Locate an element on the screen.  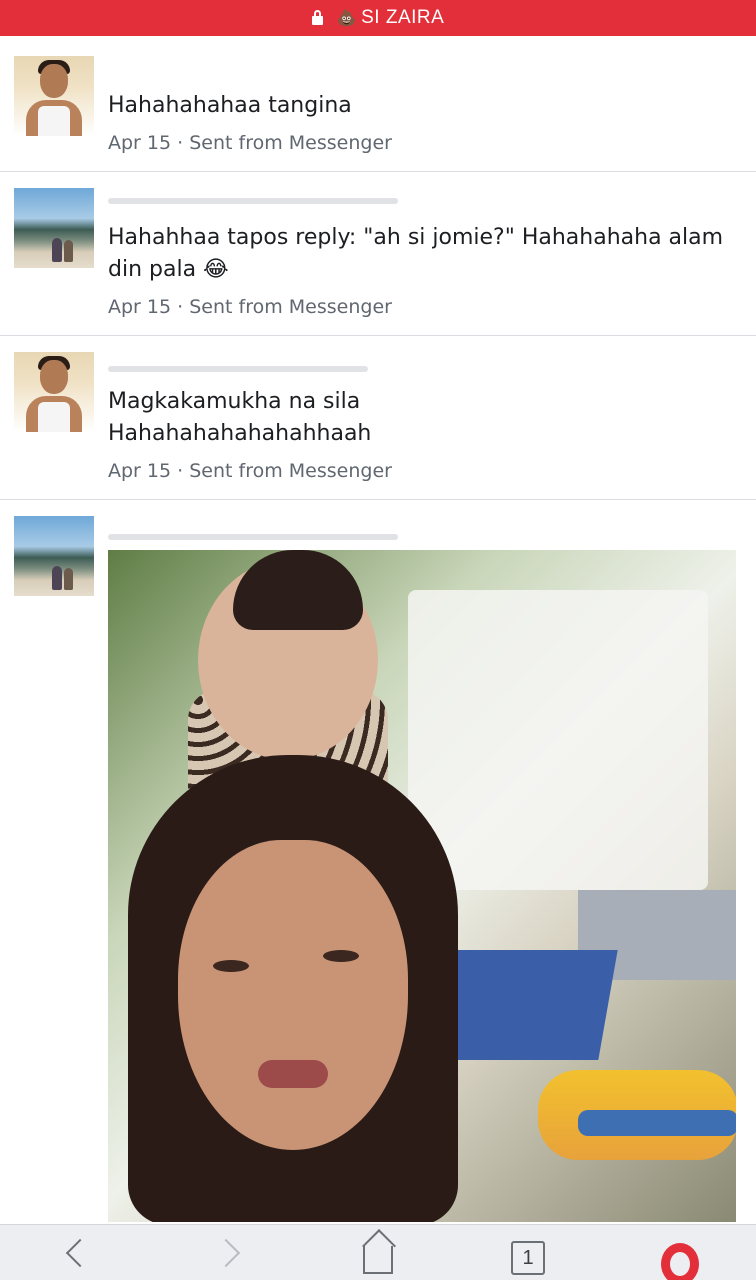
tabs-button: 1 is located at coordinates (528, 1252).